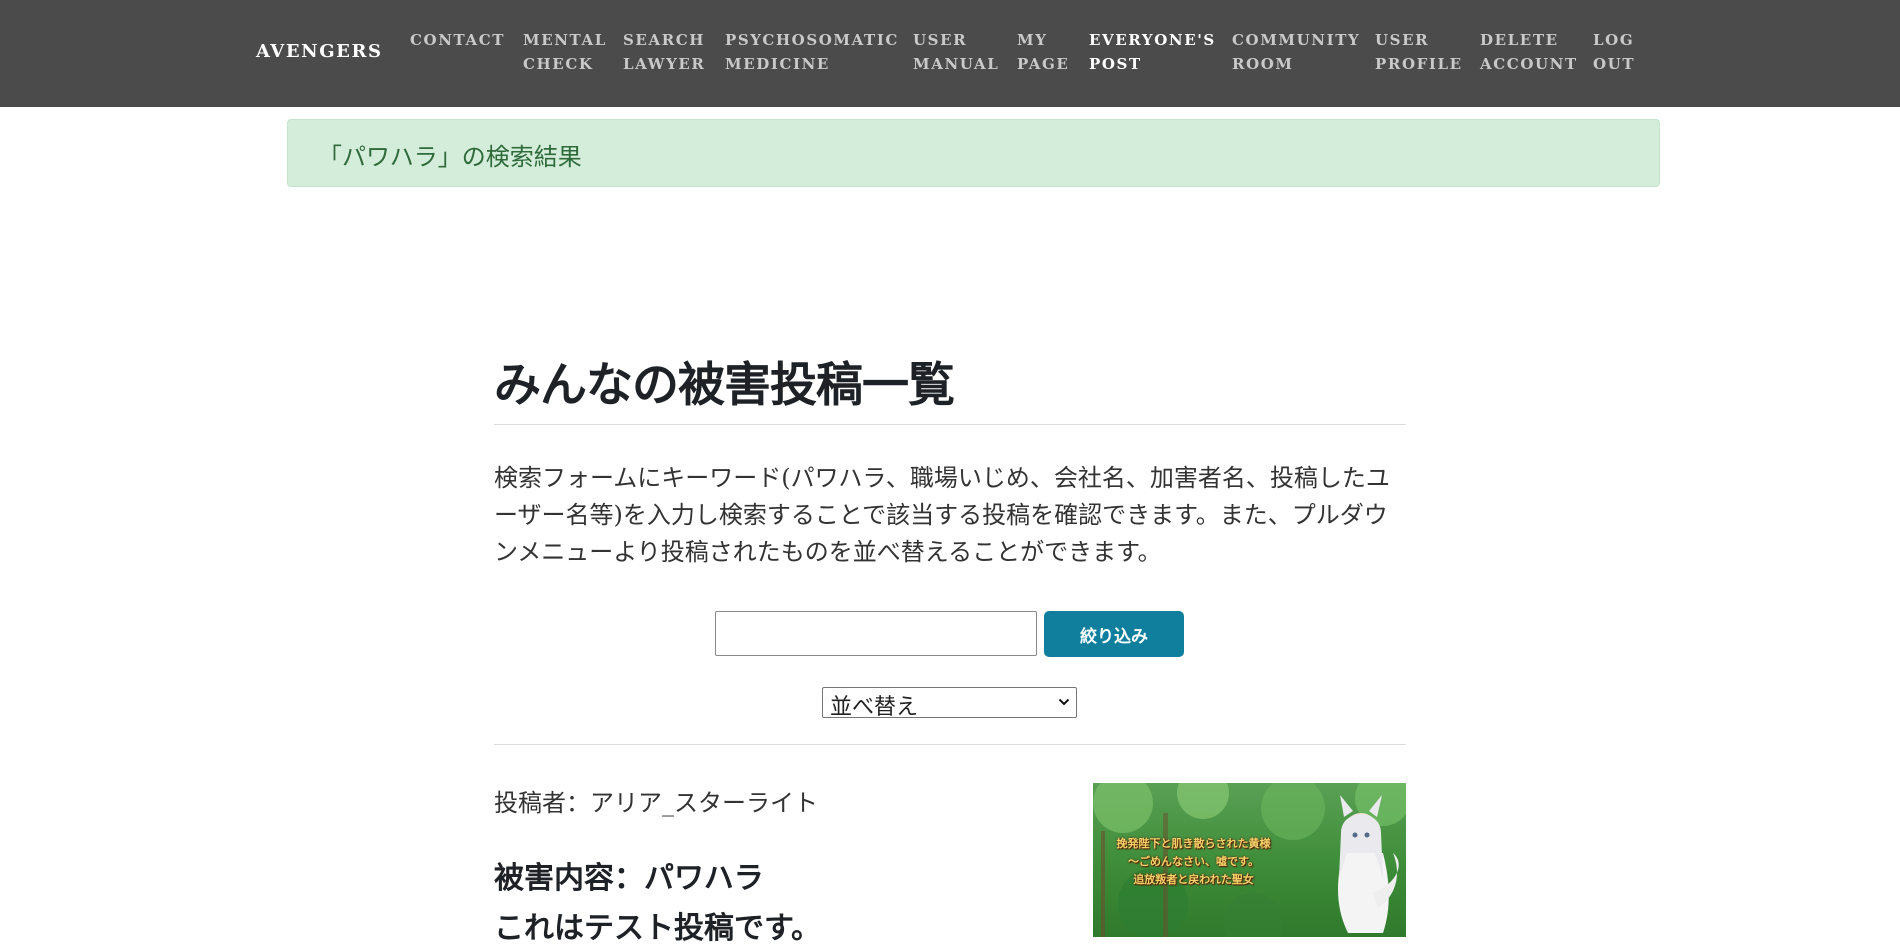  Describe the element at coordinates (956, 52) in the screenshot. I see `nav-item-user-manual: USER MANUAL` at that location.